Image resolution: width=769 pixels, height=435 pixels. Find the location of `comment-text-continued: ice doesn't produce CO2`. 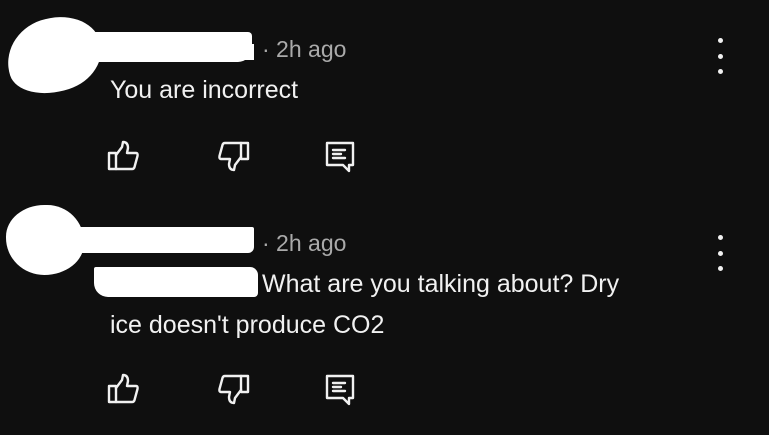

comment-text-continued: ice doesn't produce CO2 is located at coordinates (247, 325).